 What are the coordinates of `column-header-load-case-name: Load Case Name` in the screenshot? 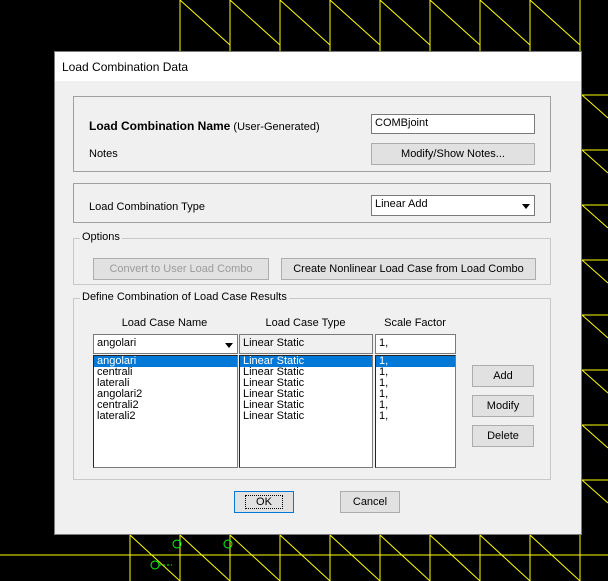 It's located at (164, 323).